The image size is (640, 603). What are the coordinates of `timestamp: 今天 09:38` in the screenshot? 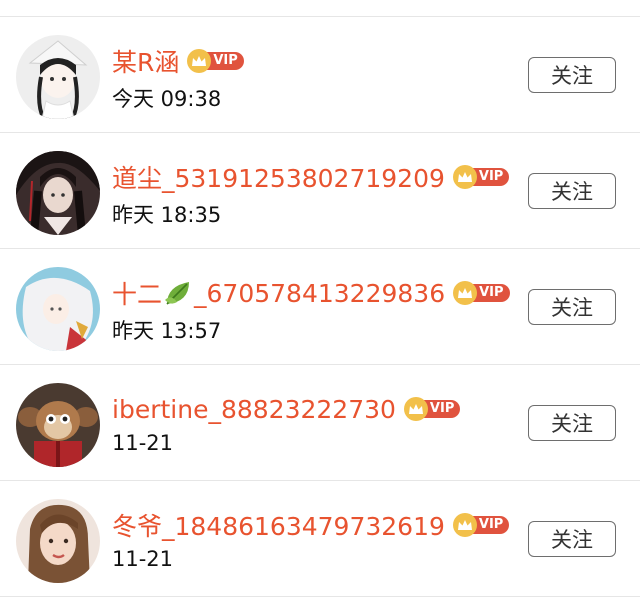 It's located at (167, 99).